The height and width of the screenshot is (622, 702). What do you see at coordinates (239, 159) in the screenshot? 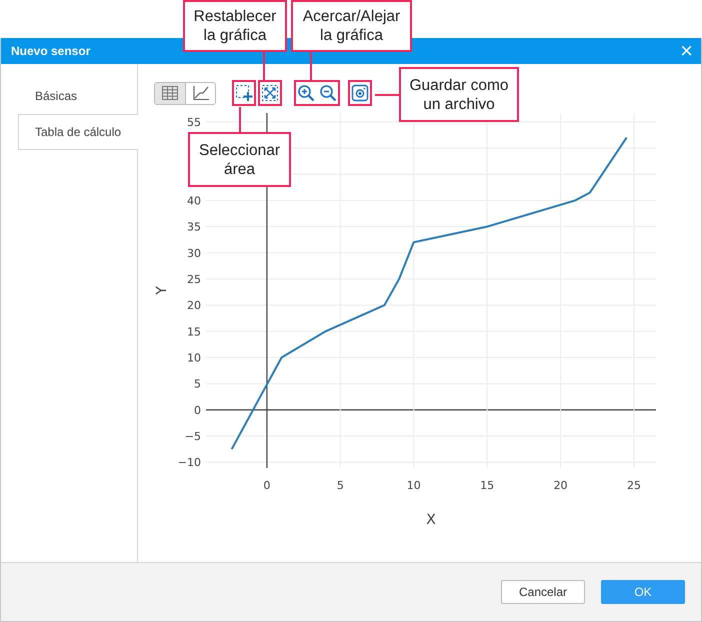
I see `callout-label: Seleccionar área` at bounding box center [239, 159].